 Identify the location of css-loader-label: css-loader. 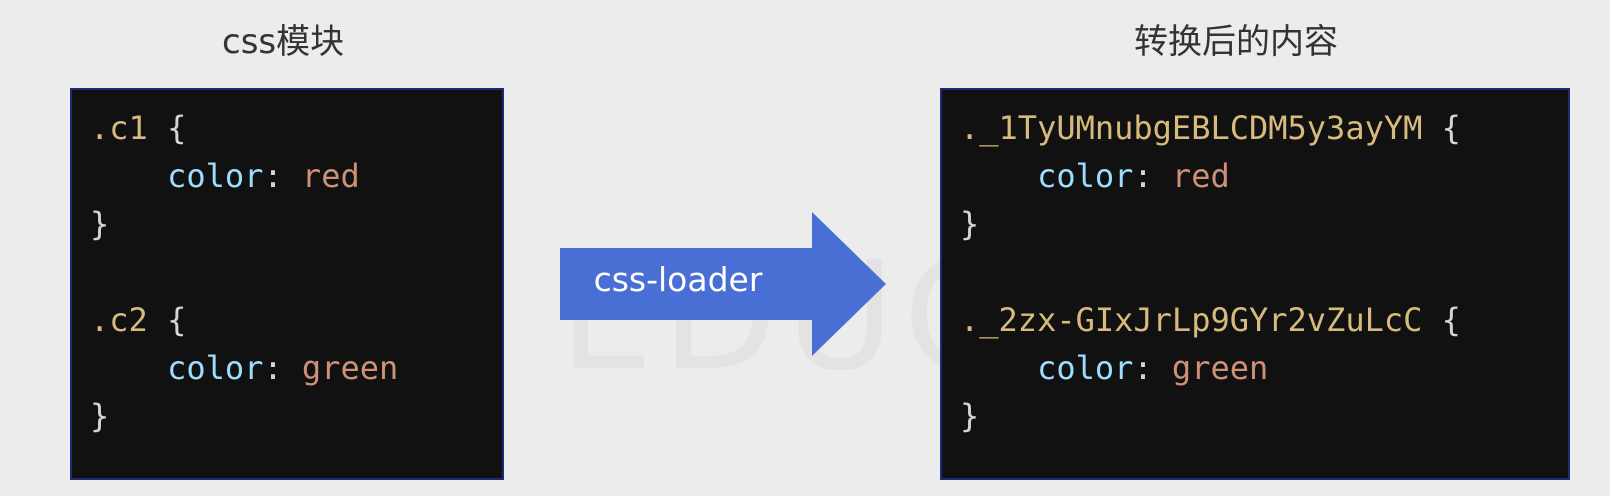
(678, 279).